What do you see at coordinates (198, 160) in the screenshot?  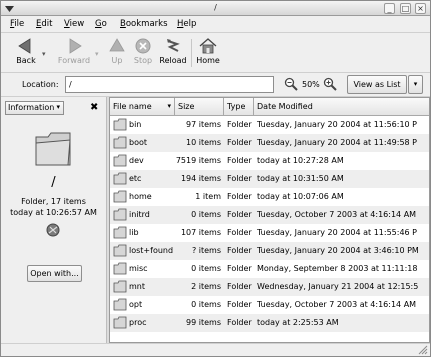 I see `file-size: 7519 items` at bounding box center [198, 160].